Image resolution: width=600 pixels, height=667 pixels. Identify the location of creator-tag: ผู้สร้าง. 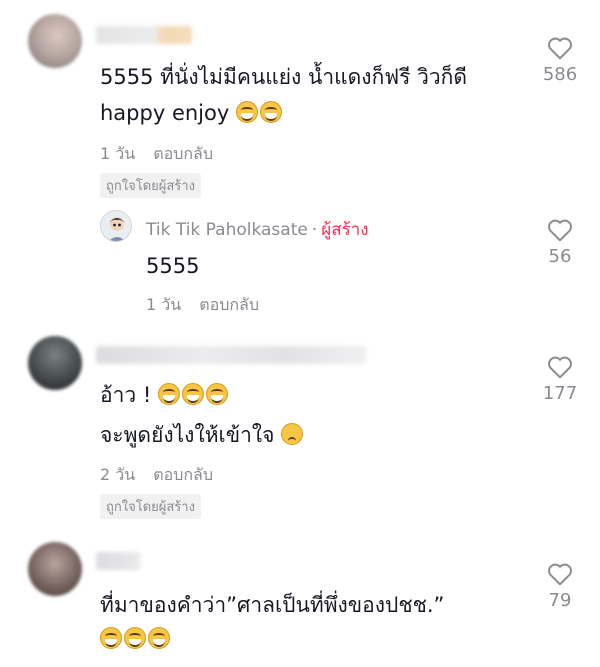
(345, 230).